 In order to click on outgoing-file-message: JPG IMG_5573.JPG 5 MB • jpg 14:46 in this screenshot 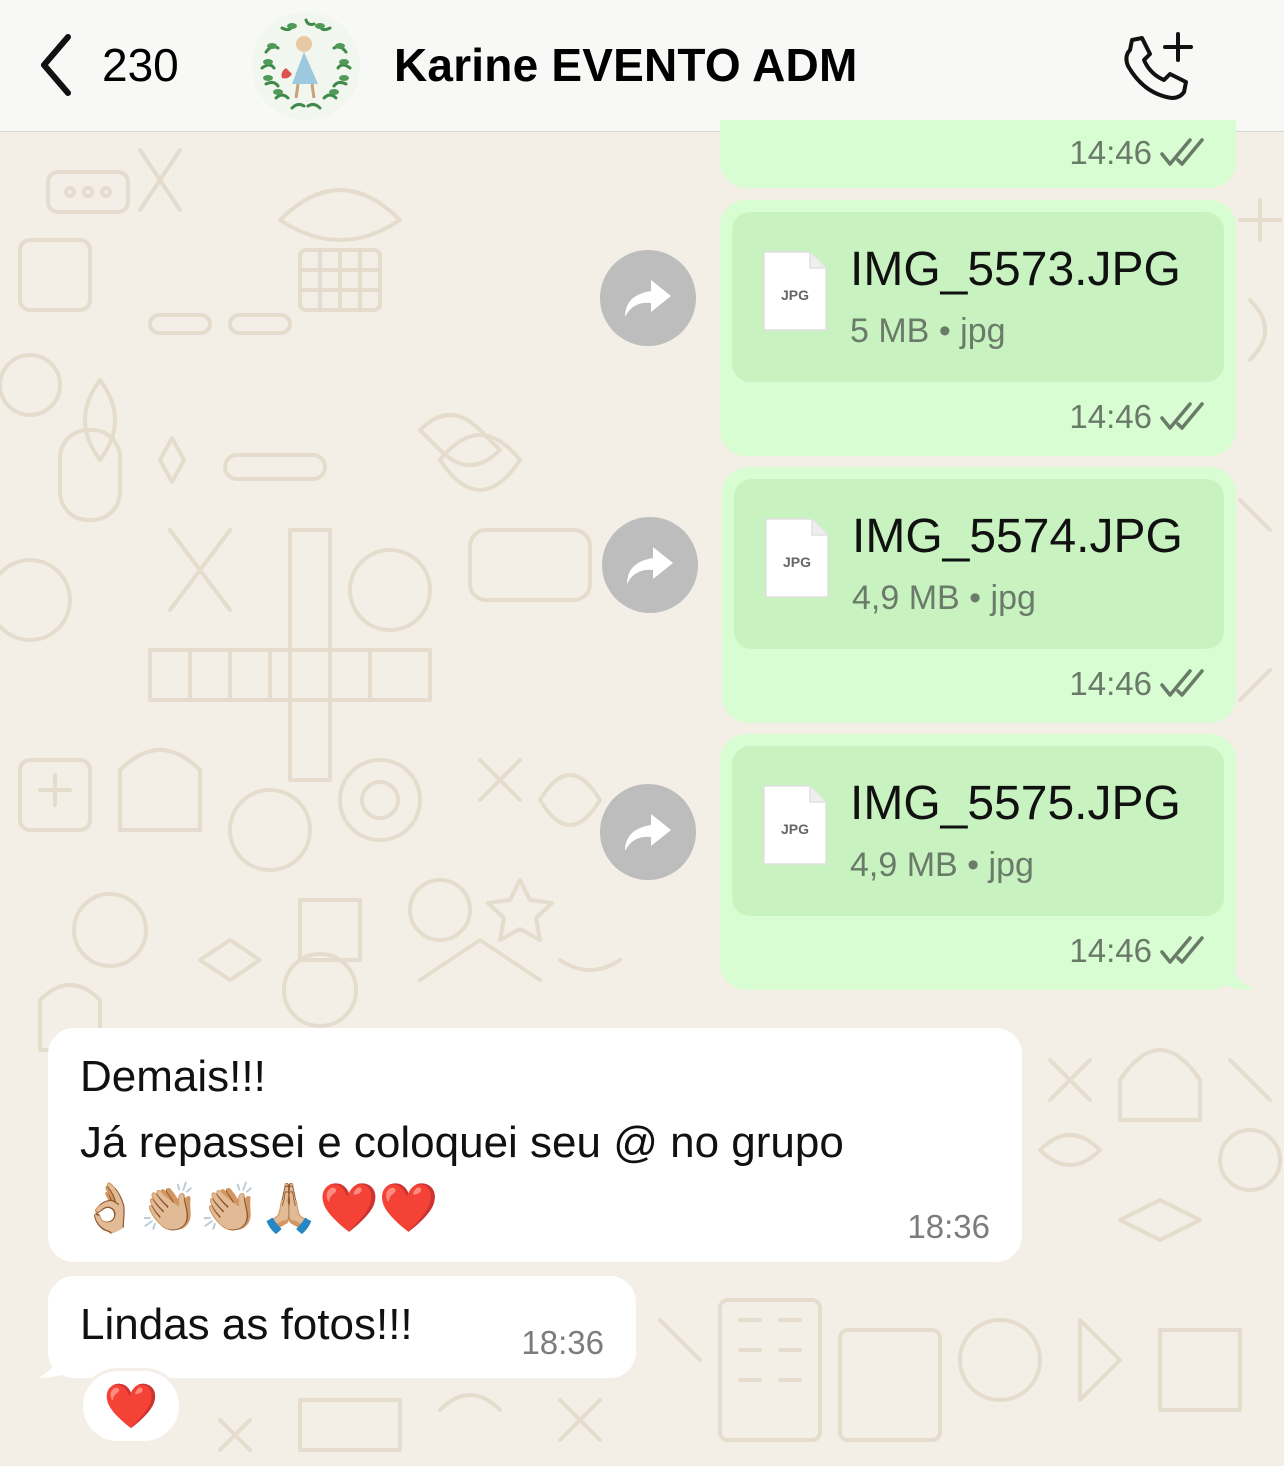, I will do `click(978, 328)`.